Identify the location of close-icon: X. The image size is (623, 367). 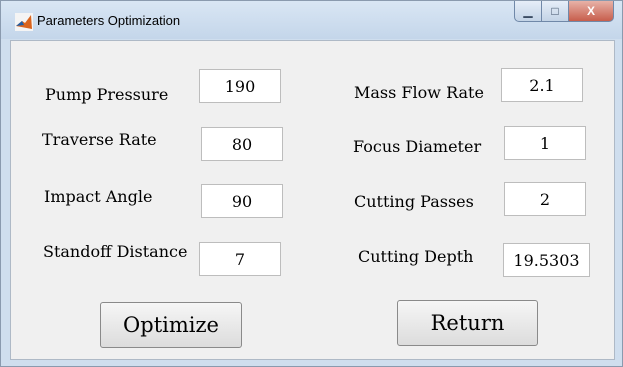
(590, 11).